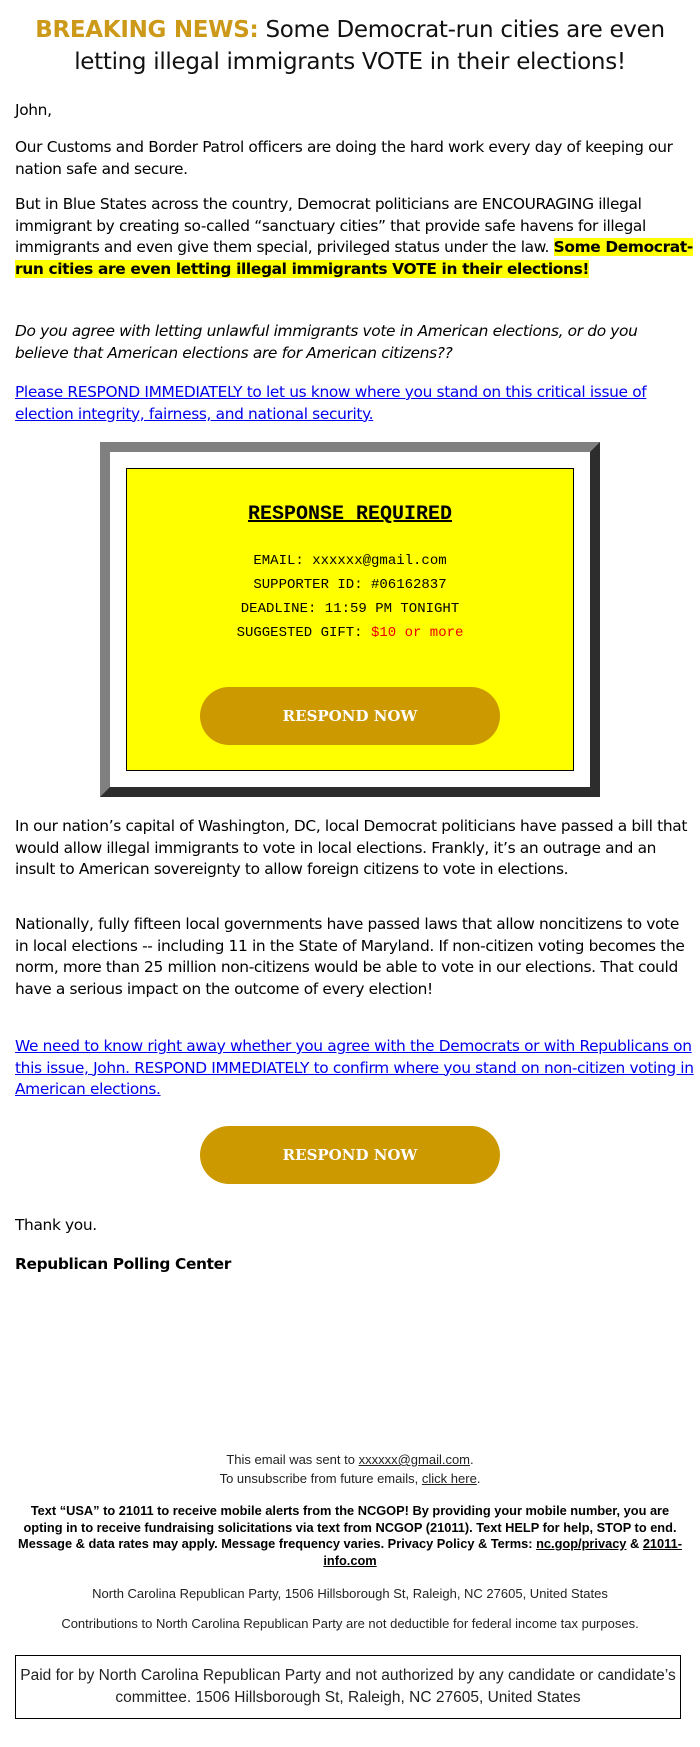 The width and height of the screenshot is (700, 1747). Describe the element at coordinates (278, 609) in the screenshot. I see `deadline-label: DEADLINE:` at that location.